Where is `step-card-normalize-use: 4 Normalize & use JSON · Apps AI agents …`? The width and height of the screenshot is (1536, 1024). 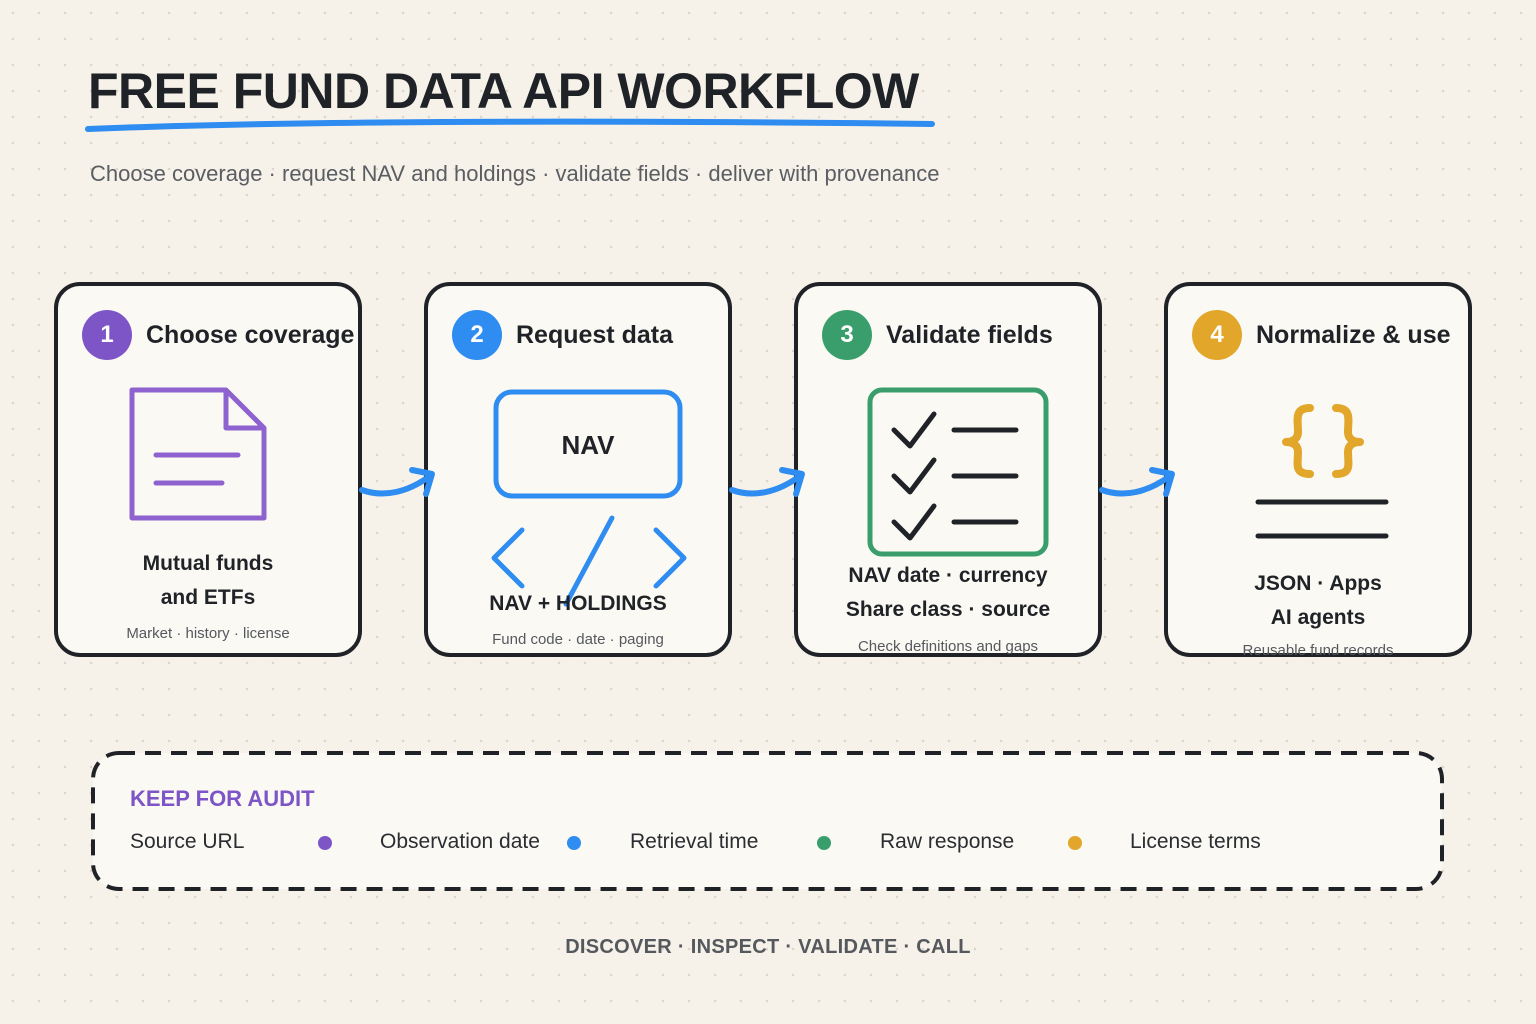
step-card-normalize-use: 4 Normalize & use JSON · Apps AI agents … is located at coordinates (1318, 470).